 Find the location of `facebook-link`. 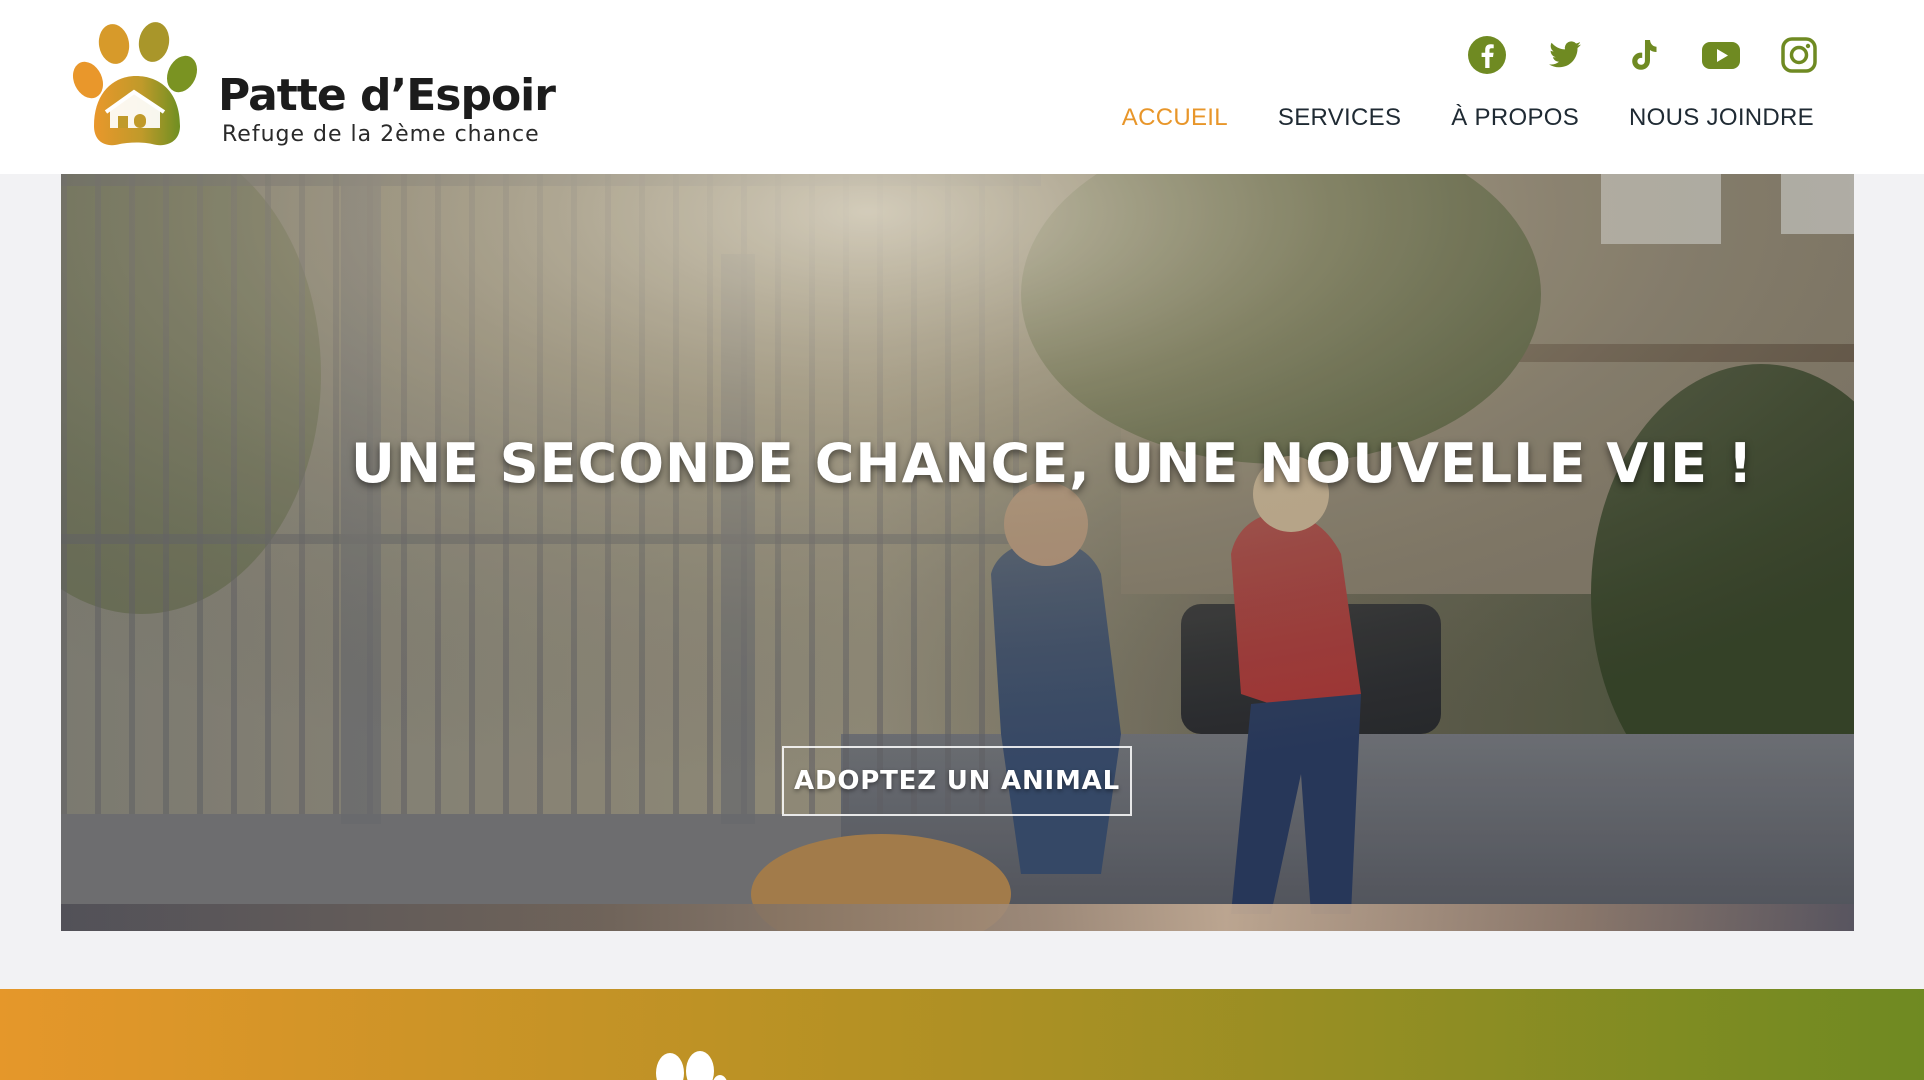

facebook-link is located at coordinates (1487, 55).